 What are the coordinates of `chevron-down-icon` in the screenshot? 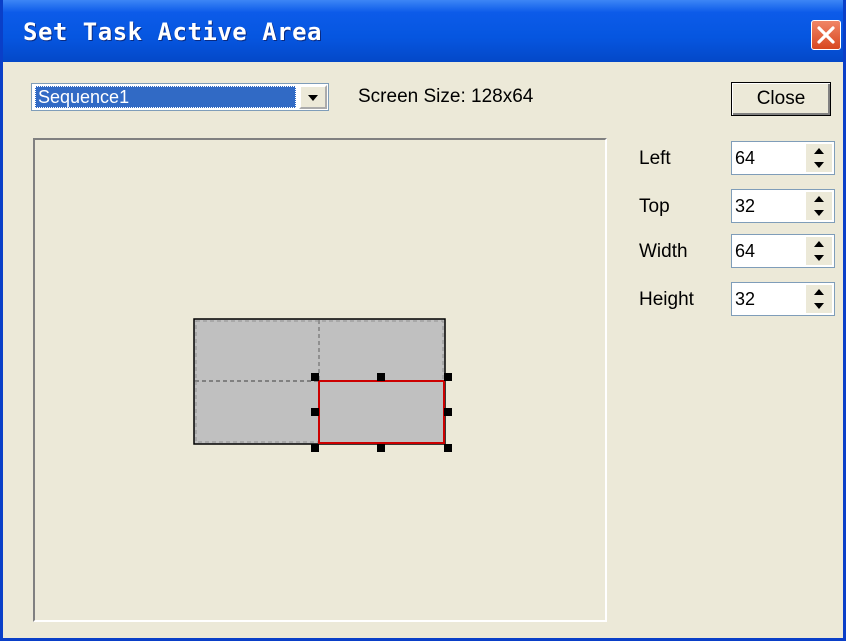 It's located at (313, 98).